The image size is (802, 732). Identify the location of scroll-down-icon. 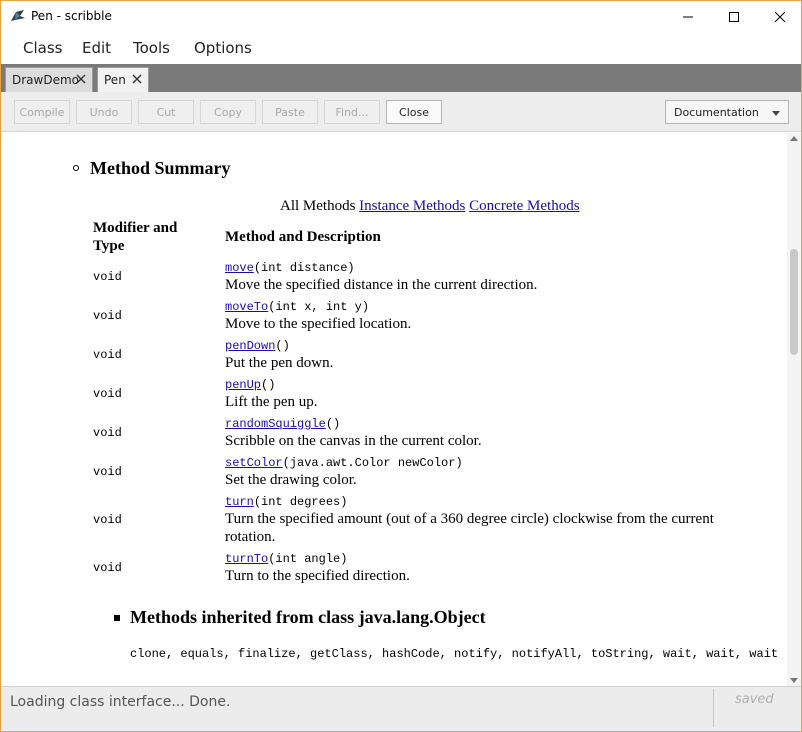
(794, 680).